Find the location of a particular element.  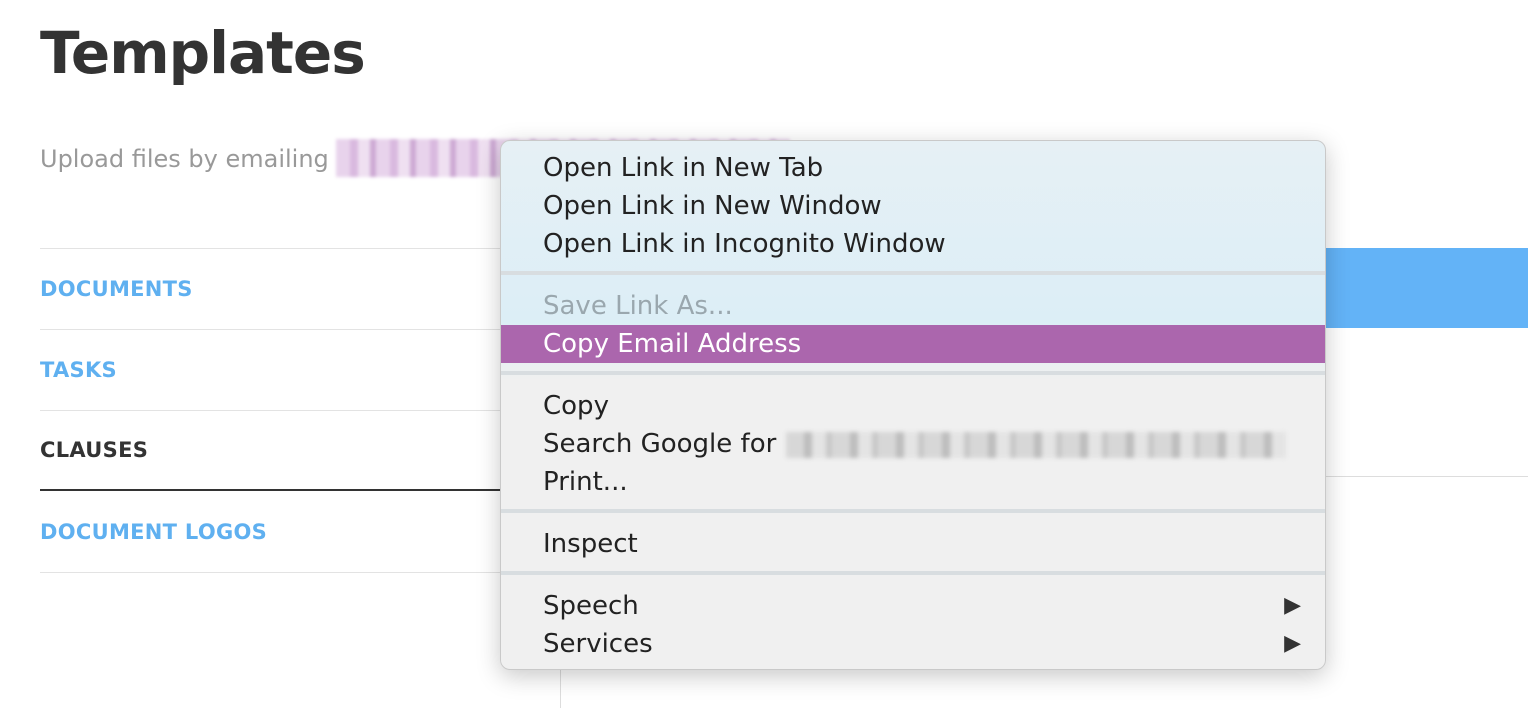

search-google-label: Search Google for is located at coordinates (660, 444).